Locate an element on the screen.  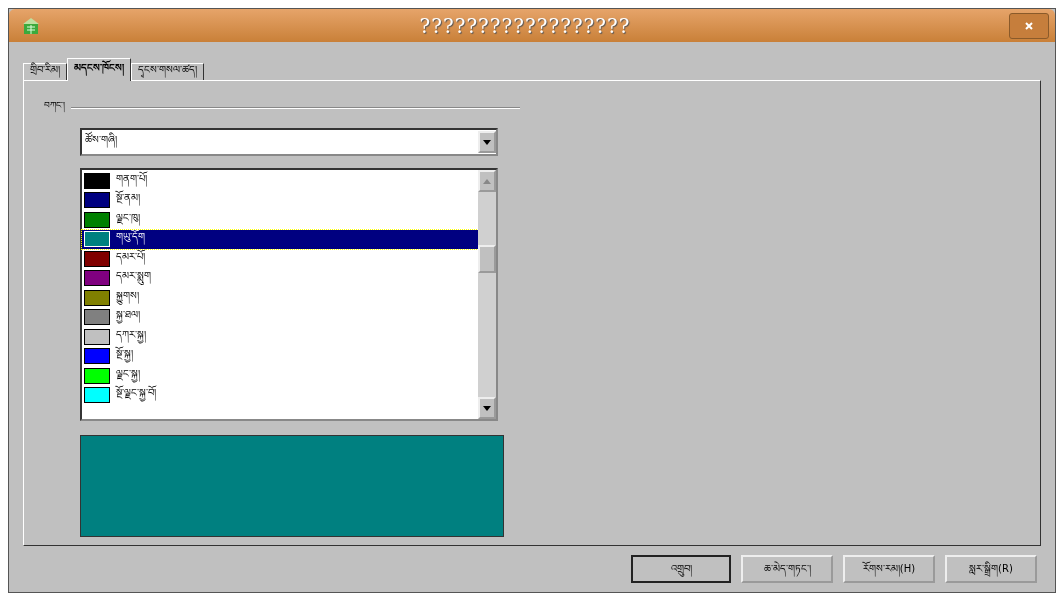
group-label: བཀང་། is located at coordinates (54, 106).